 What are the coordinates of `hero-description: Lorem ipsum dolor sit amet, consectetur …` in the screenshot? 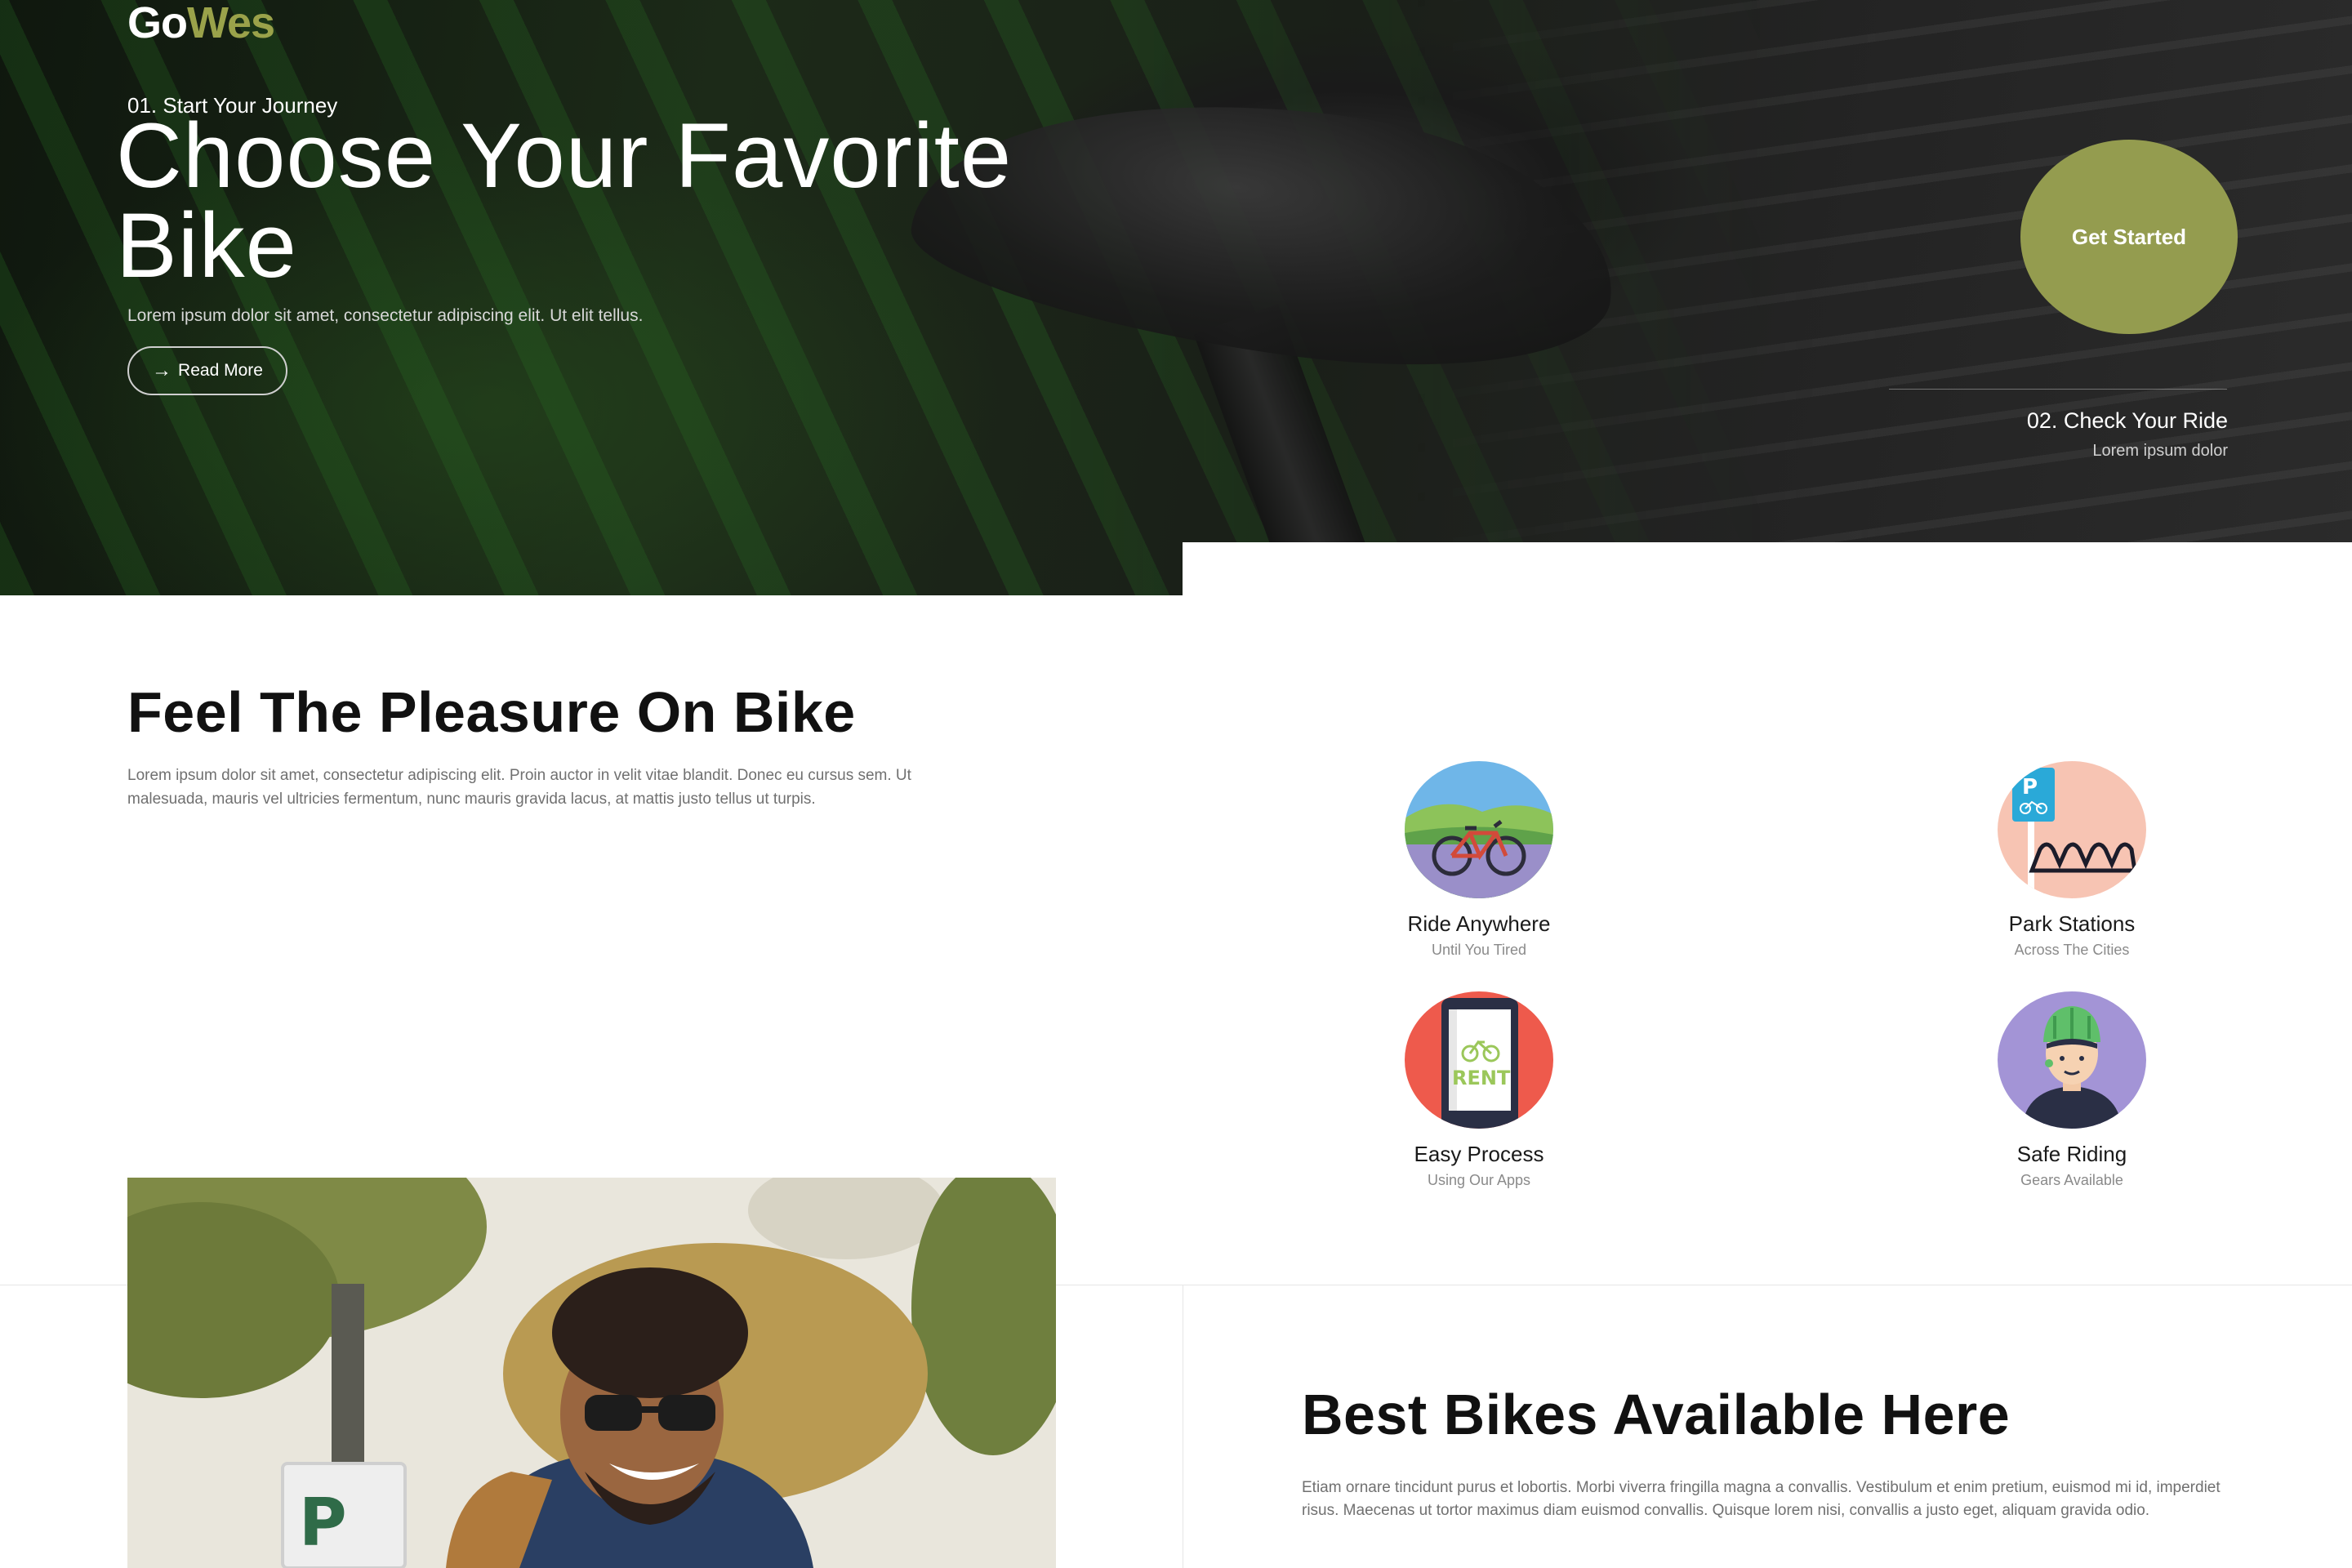 It's located at (385, 315).